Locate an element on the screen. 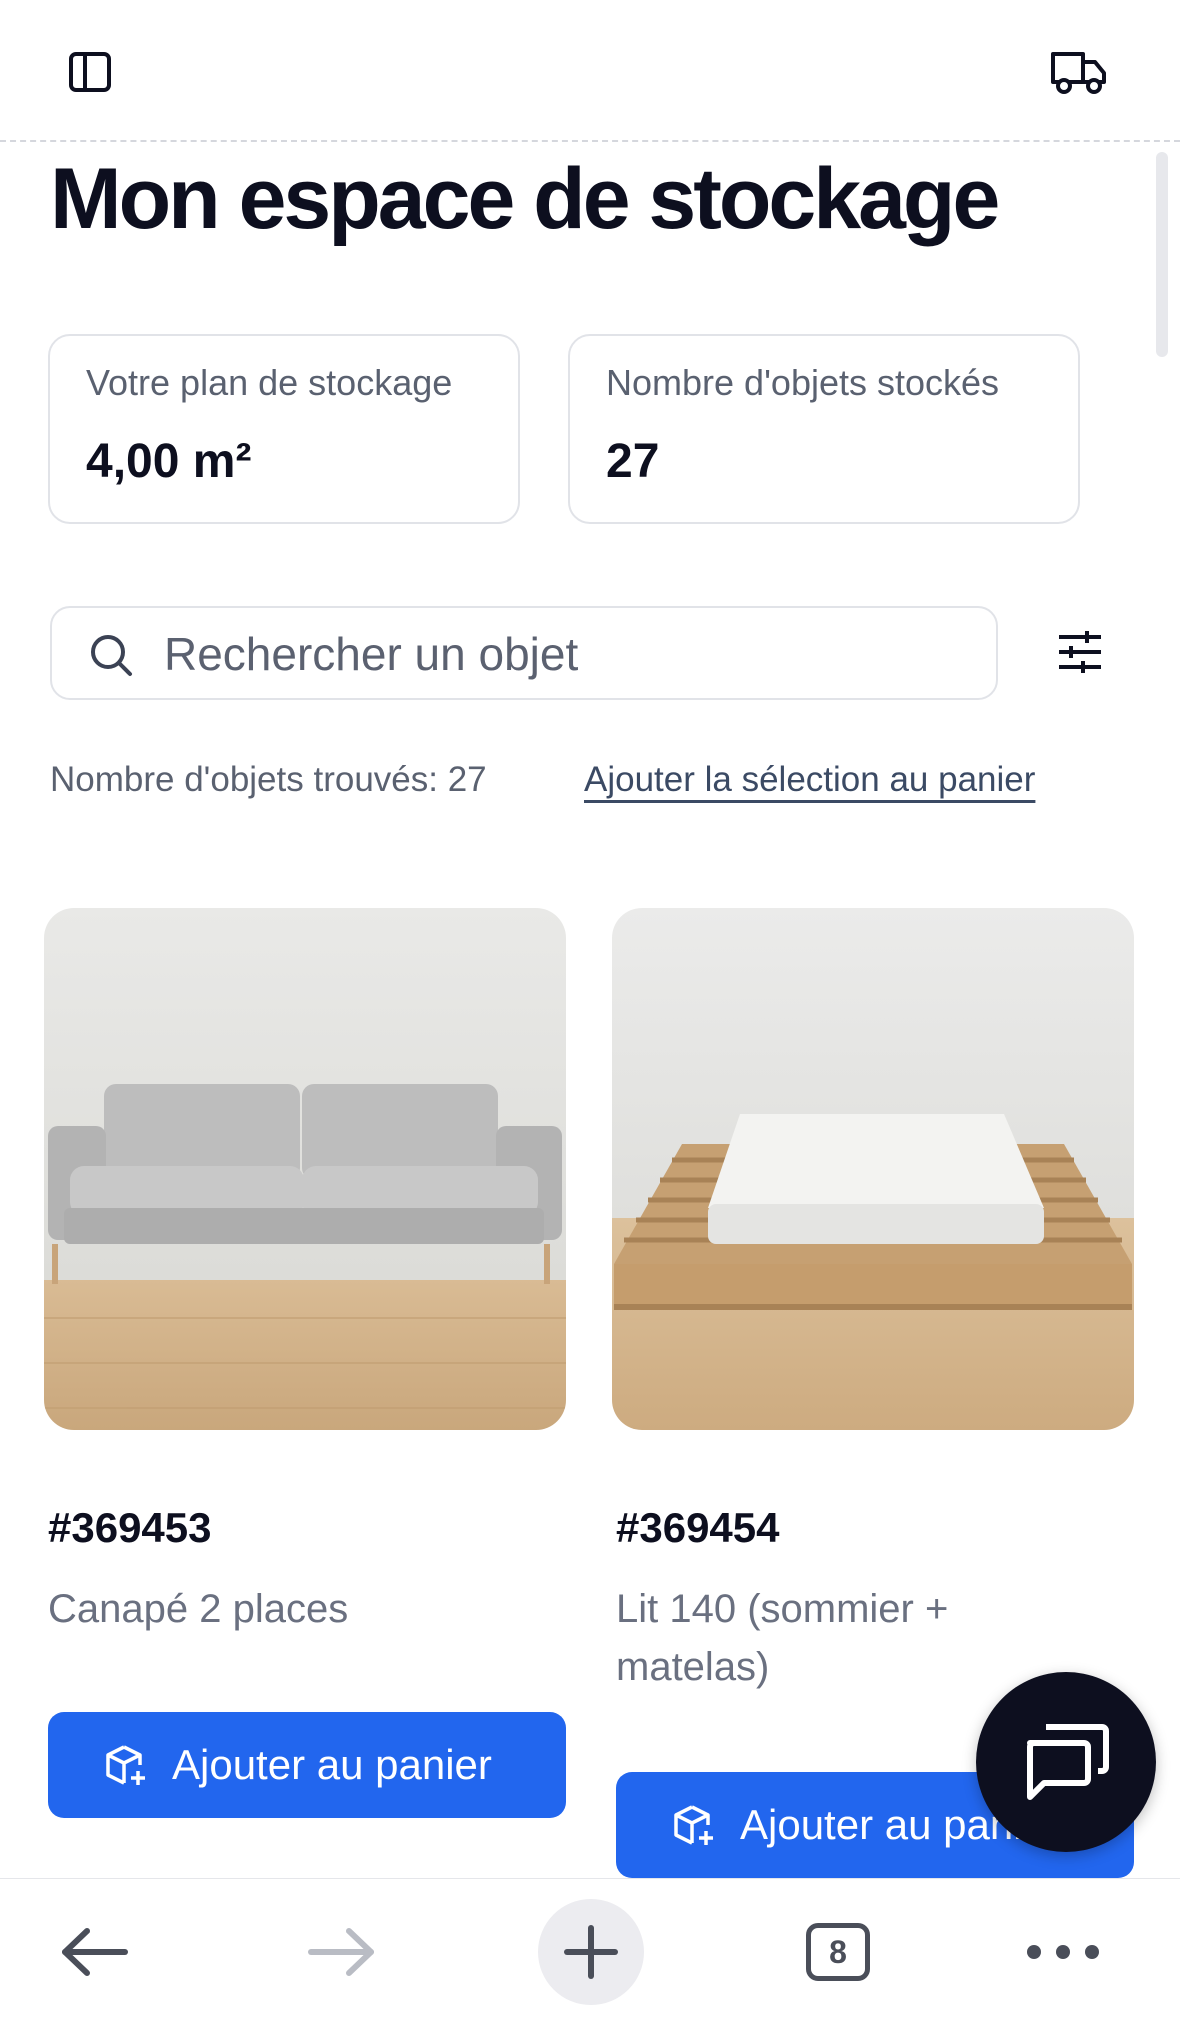 The image size is (1180, 2025). forward-button is located at coordinates (342, 1952).